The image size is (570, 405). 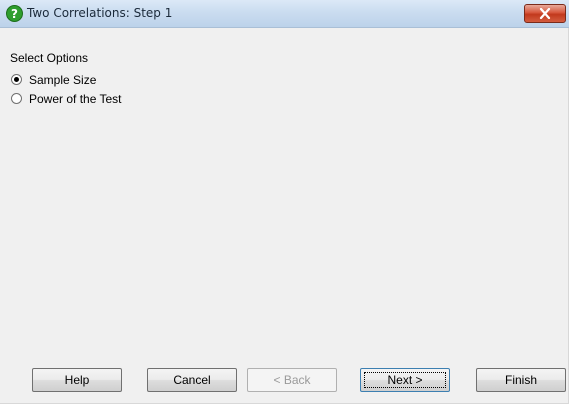 I want to click on finish-button: Finish, so click(x=521, y=380).